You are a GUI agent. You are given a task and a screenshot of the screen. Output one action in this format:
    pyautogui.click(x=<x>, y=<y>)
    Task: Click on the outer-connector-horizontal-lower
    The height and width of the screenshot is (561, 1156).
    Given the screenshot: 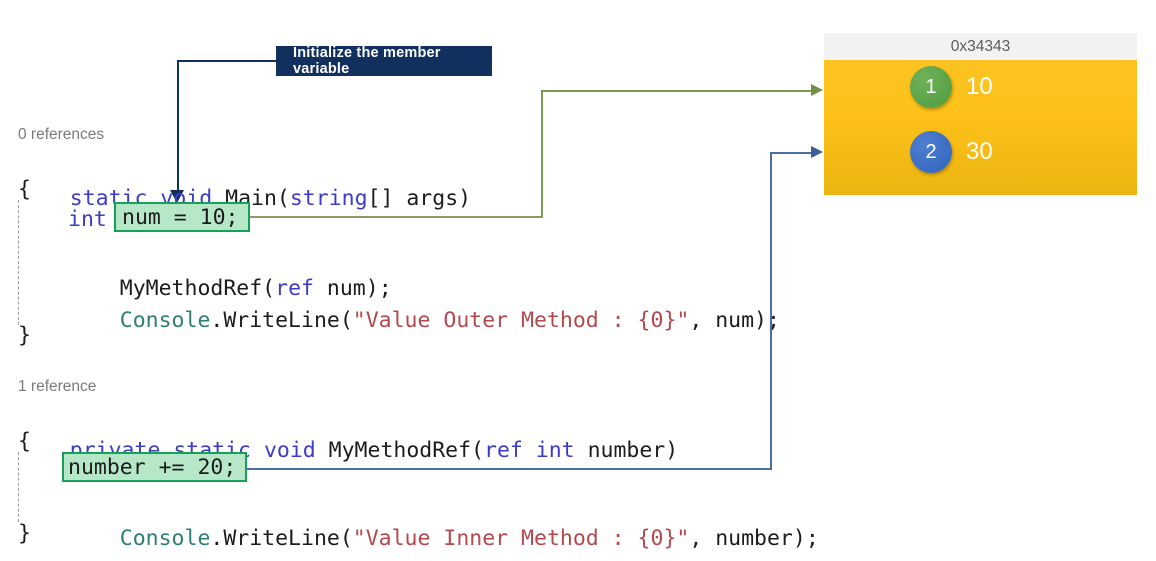 What is the action you would take?
    pyautogui.click(x=396, y=217)
    